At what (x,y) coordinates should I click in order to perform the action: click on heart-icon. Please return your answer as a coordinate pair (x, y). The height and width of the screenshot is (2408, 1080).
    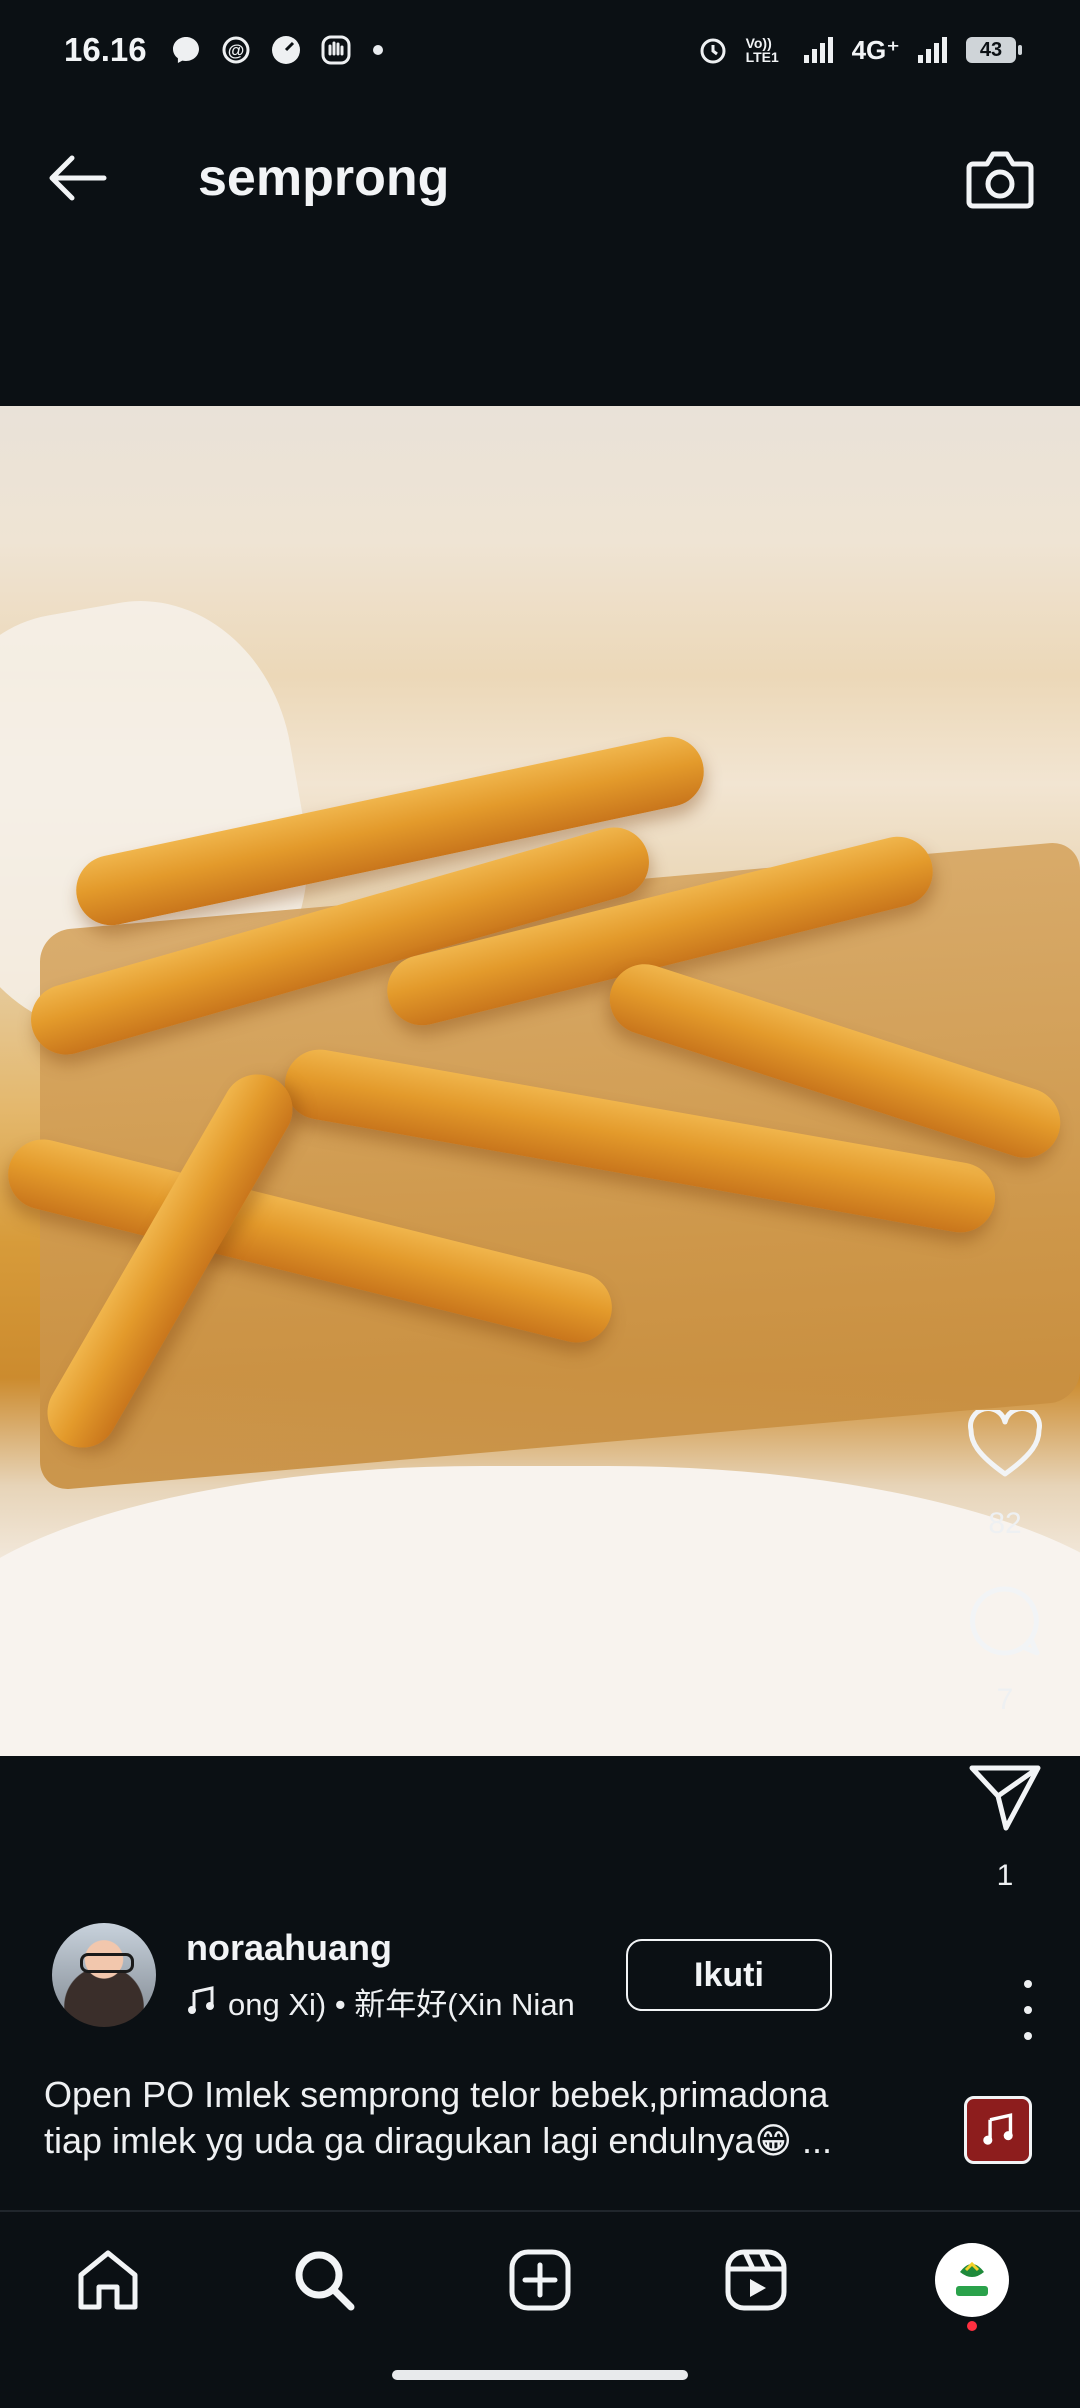
    Looking at the image, I should click on (1005, 1443).